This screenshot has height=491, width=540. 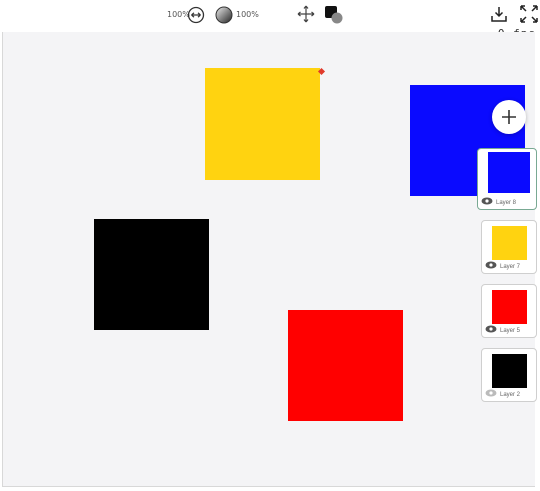 I want to click on layer-card-5: Layer 5, so click(x=509, y=311).